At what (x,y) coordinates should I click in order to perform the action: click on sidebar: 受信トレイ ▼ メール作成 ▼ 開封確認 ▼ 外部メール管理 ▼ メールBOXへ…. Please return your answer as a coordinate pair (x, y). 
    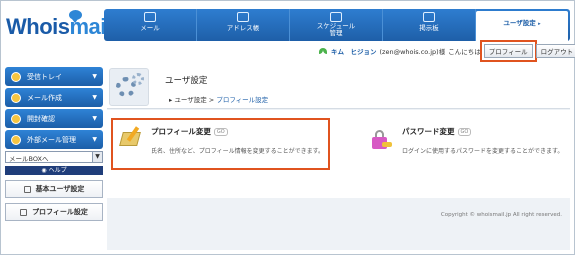
    Looking at the image, I should click on (54, 144).